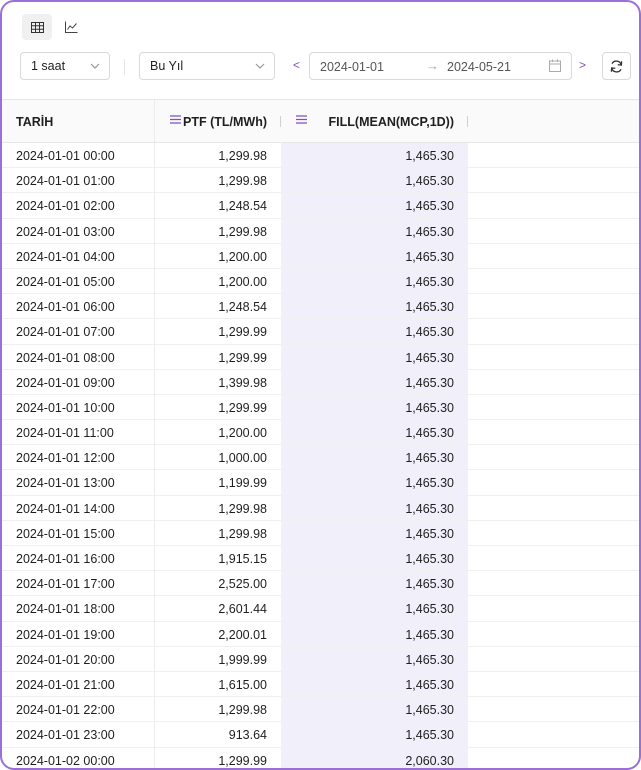  What do you see at coordinates (242, 307) in the screenshot?
I see `cell-ptf: 1,248.54` at bounding box center [242, 307].